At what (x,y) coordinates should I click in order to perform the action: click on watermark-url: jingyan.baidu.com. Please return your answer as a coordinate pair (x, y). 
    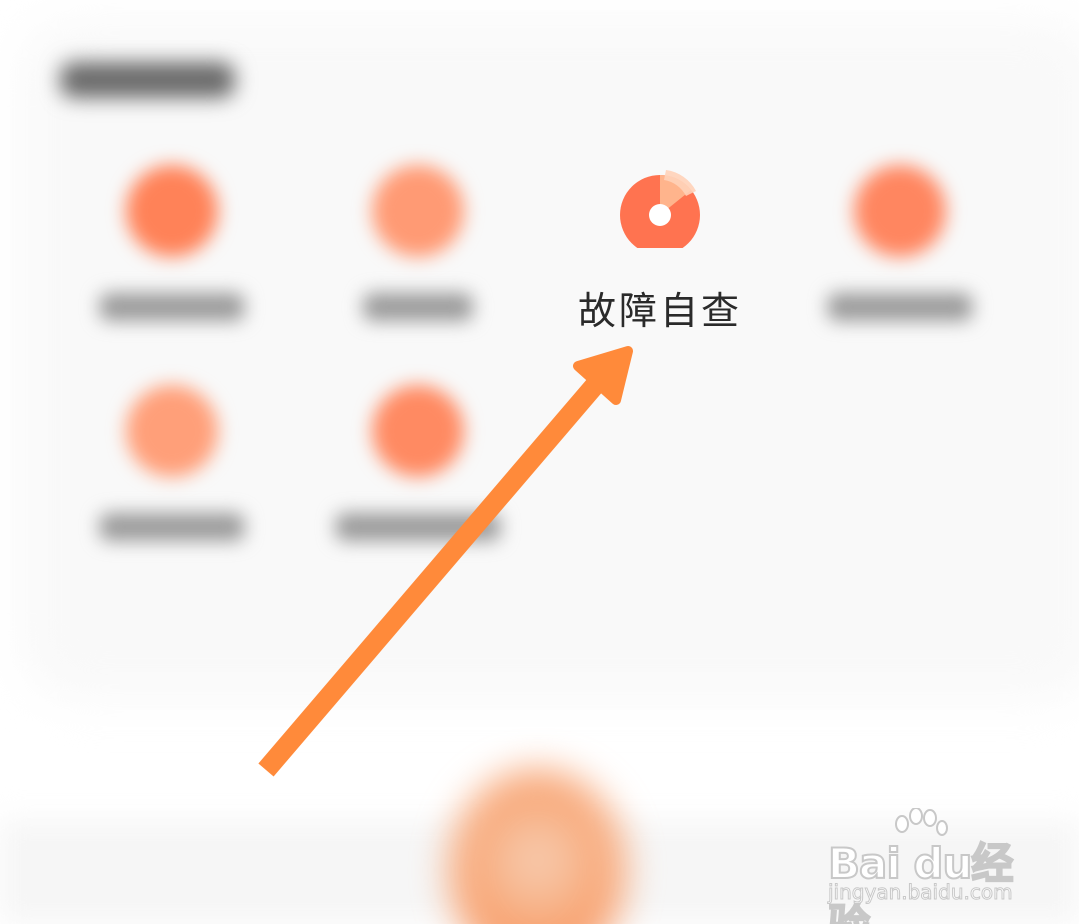
    Looking at the image, I should click on (921, 892).